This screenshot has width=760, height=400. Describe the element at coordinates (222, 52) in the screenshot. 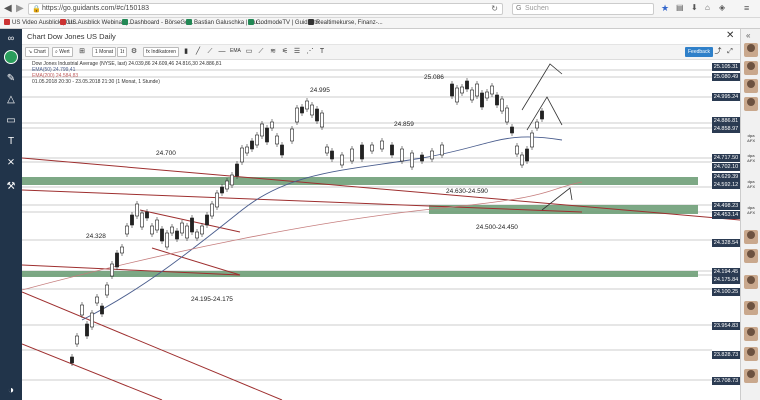

I see `horizontal-line-icon: —` at that location.